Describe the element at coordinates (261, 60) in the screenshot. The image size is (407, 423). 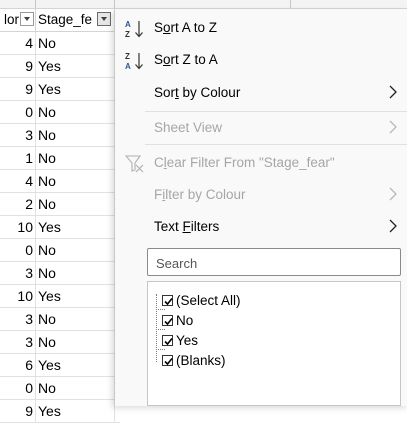
I see `menu-item-sort-z-to-a: Z A Sort Z to A` at that location.